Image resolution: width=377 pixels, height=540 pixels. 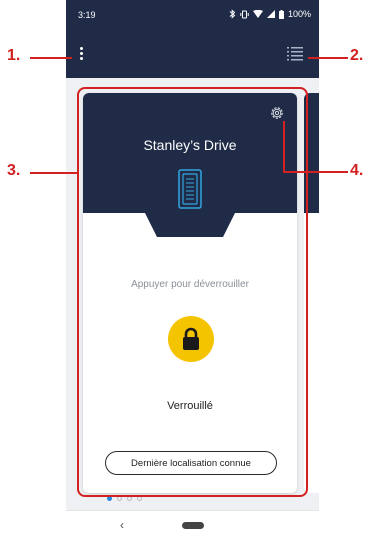 I want to click on status-time: 3:19, so click(x=87, y=15).